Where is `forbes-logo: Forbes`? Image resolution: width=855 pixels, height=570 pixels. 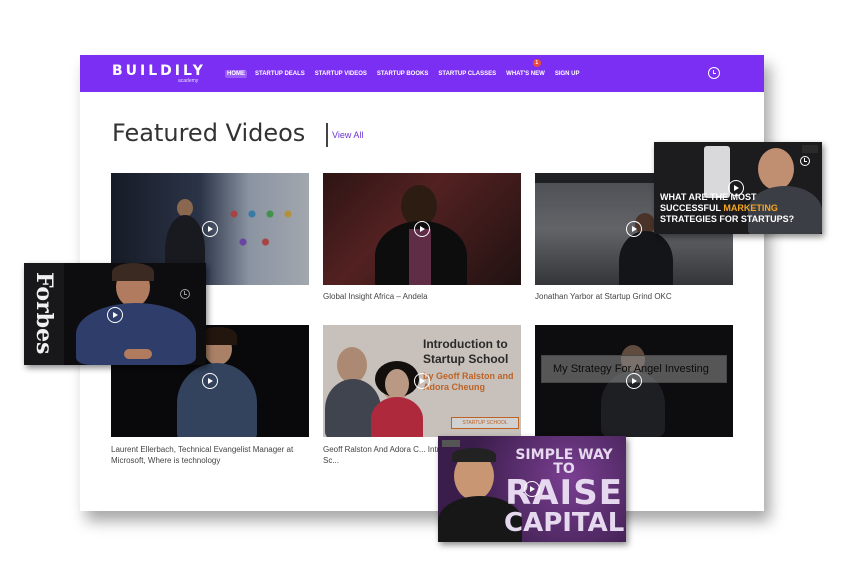 forbes-logo: Forbes is located at coordinates (44, 313).